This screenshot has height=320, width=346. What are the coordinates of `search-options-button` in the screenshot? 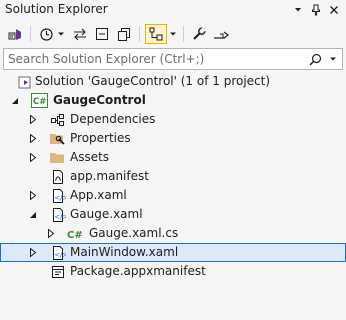 It's located at (333, 59).